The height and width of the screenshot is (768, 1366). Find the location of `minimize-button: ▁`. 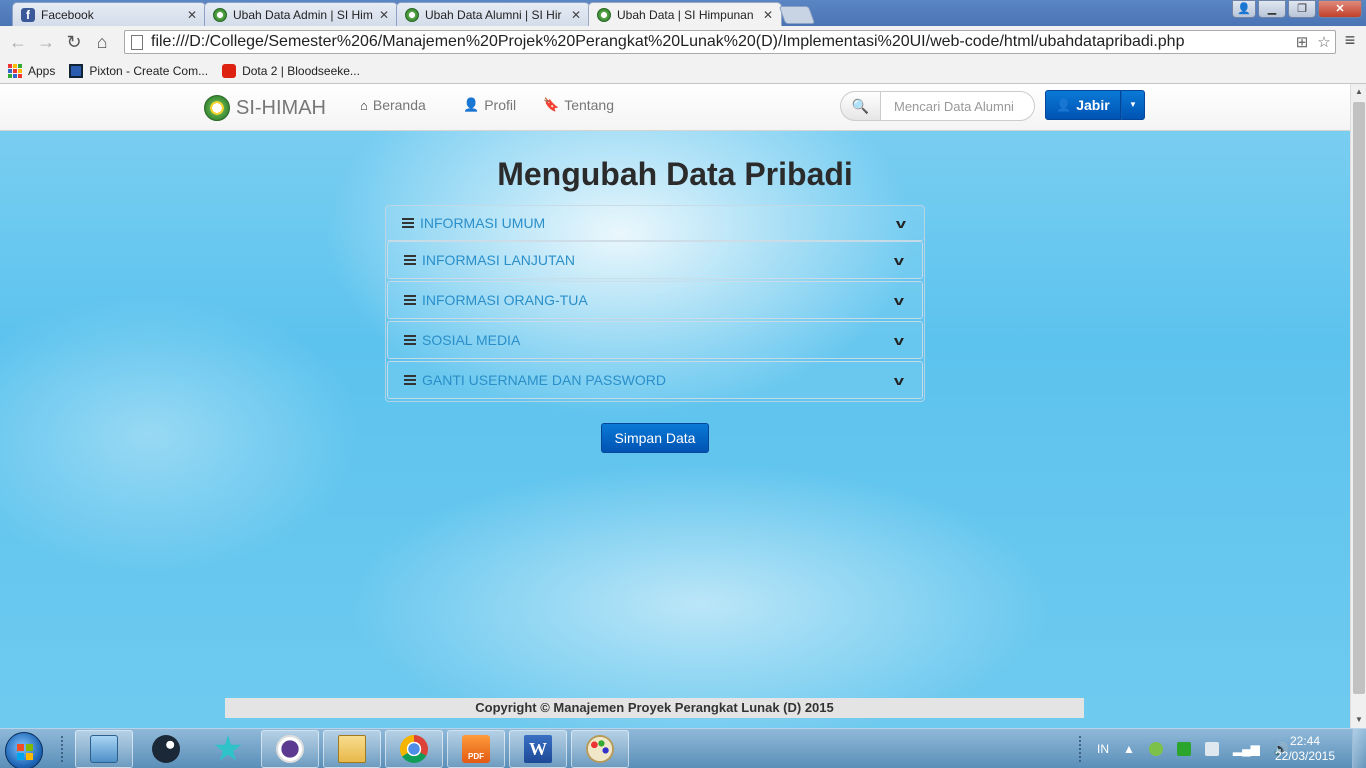

minimize-button: ▁ is located at coordinates (1272, 9).